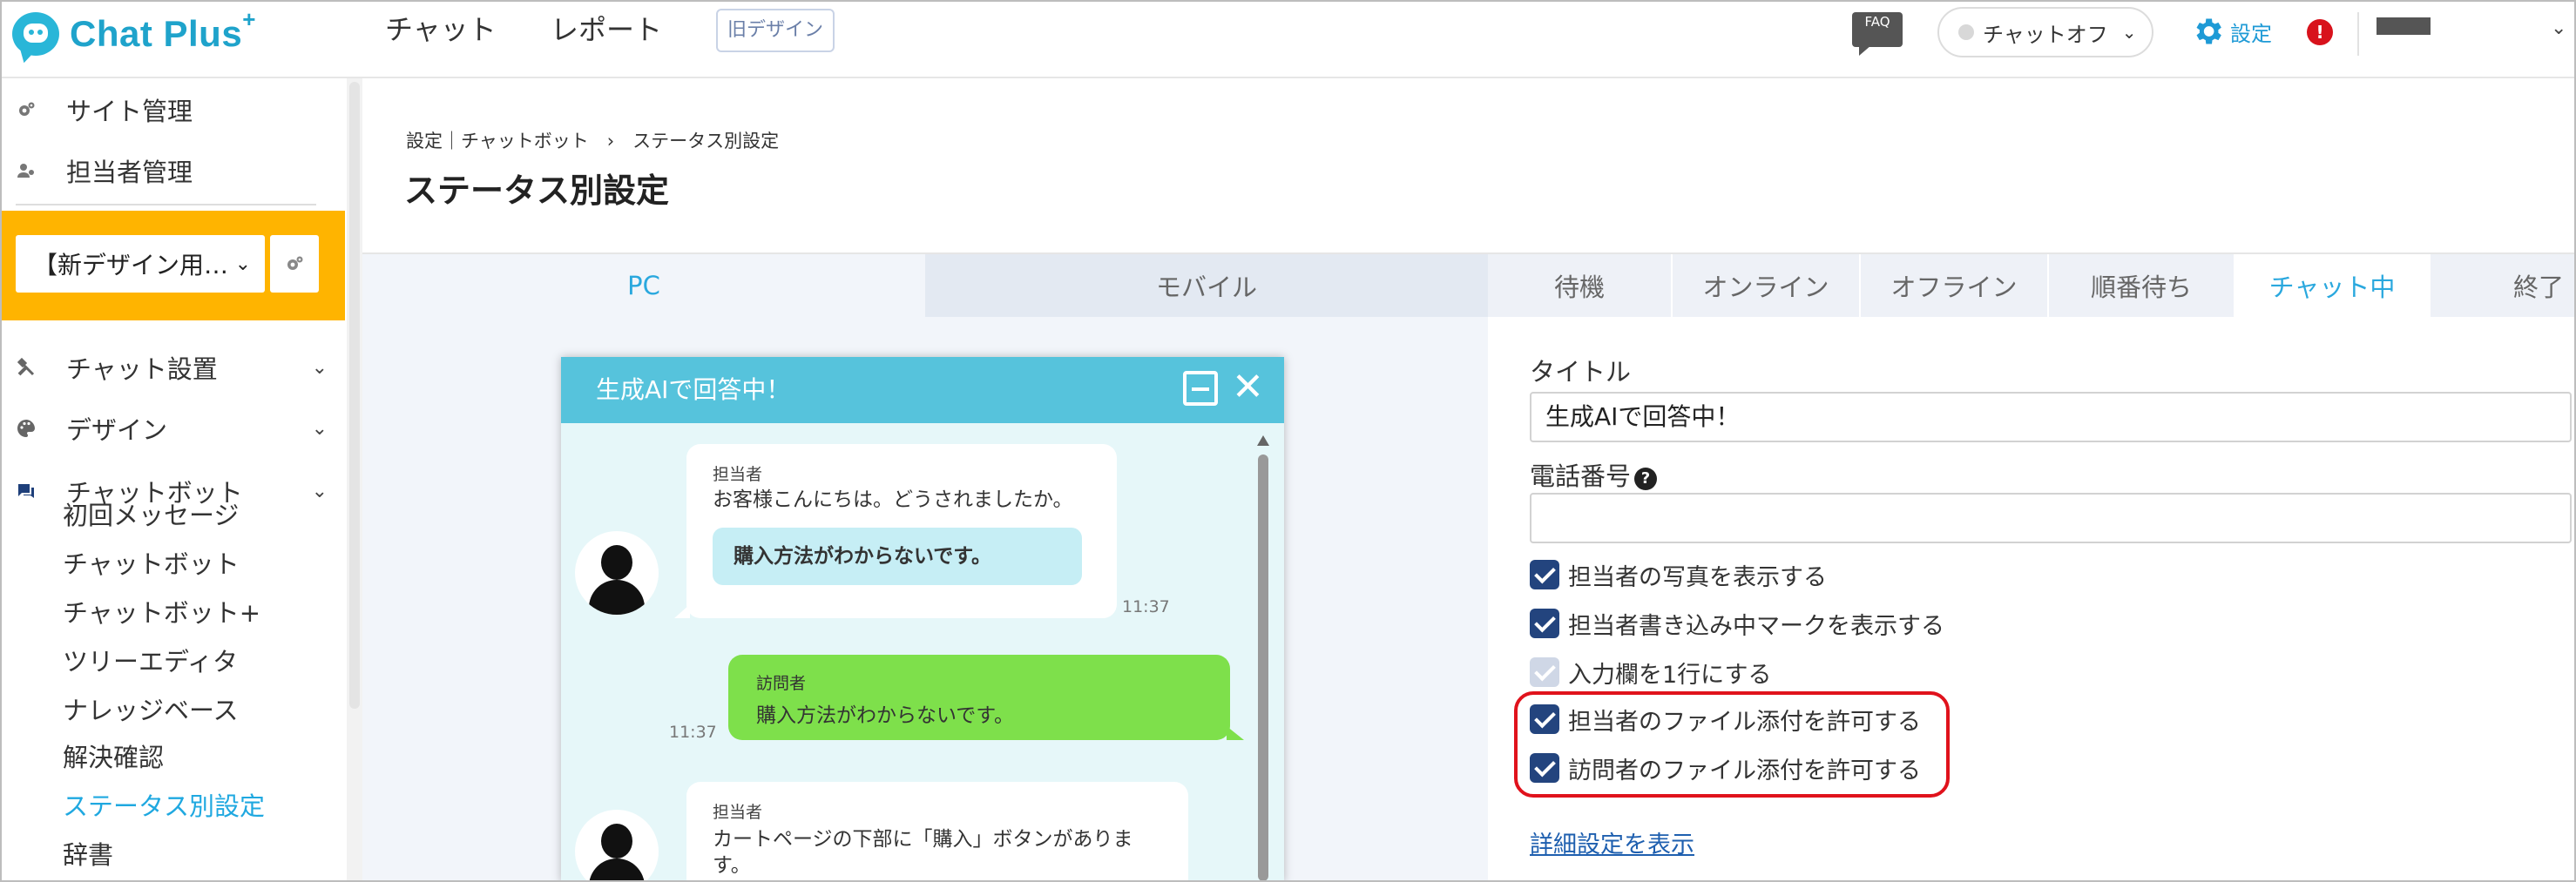 The width and height of the screenshot is (2576, 882). I want to click on status-tabs: 待機 オンライン オフライン 順番待ち チャット中 終了, so click(2032, 286).